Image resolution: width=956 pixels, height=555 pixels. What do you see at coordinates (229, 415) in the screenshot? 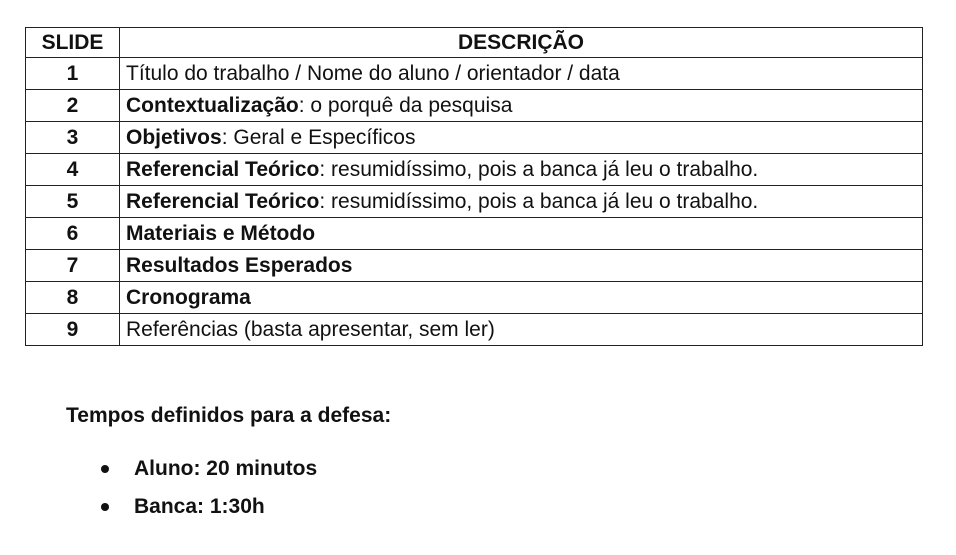
I see `times-heading: Tempos definidos para a defesa:` at bounding box center [229, 415].